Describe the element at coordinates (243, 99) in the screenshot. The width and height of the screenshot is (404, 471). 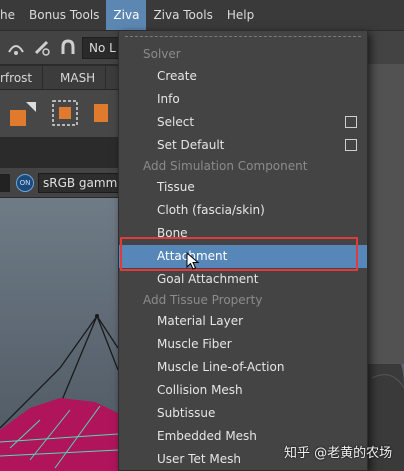
I see `menu-item-info: Info` at that location.